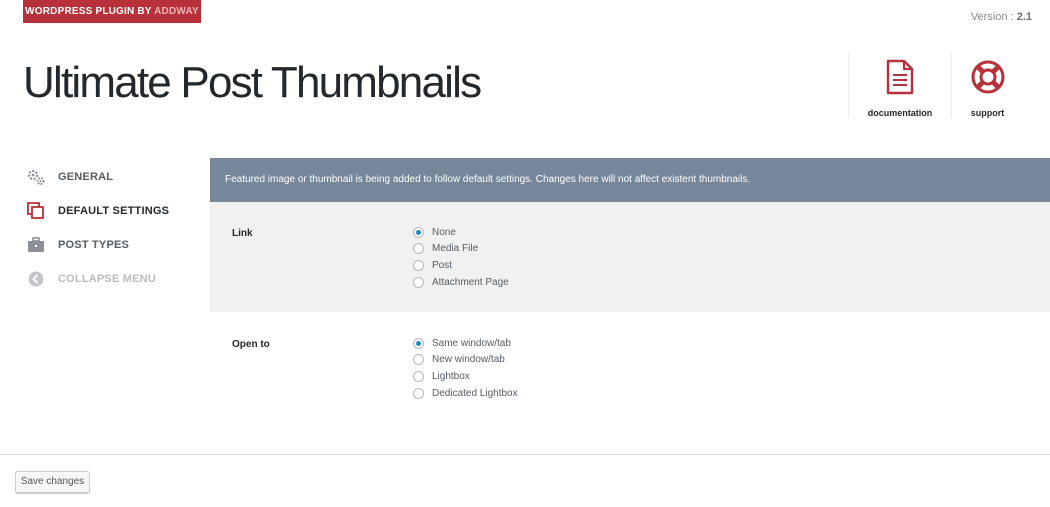 Image resolution: width=1050 pixels, height=507 pixels. What do you see at coordinates (176, 11) in the screenshot?
I see `badge-brand: ADDWAY` at bounding box center [176, 11].